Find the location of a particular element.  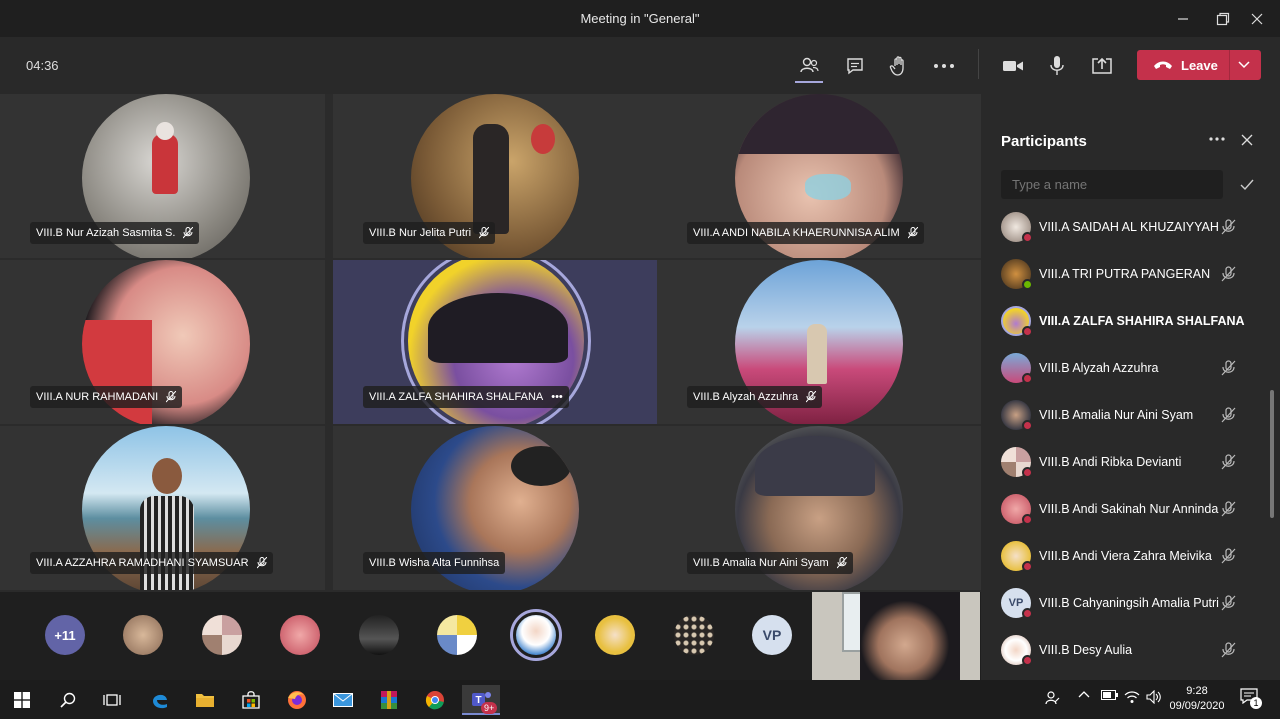

close-button is located at coordinates (1257, 19).